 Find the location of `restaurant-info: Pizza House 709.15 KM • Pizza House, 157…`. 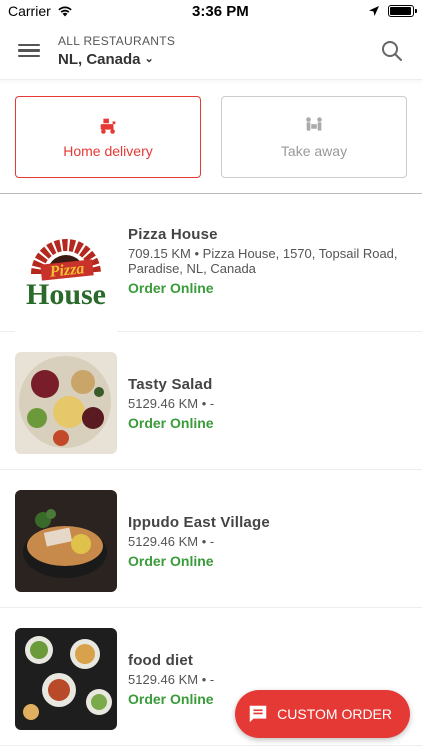

restaurant-info: Pizza House 709.15 KM • Pizza House, 157… is located at coordinates (267, 261).